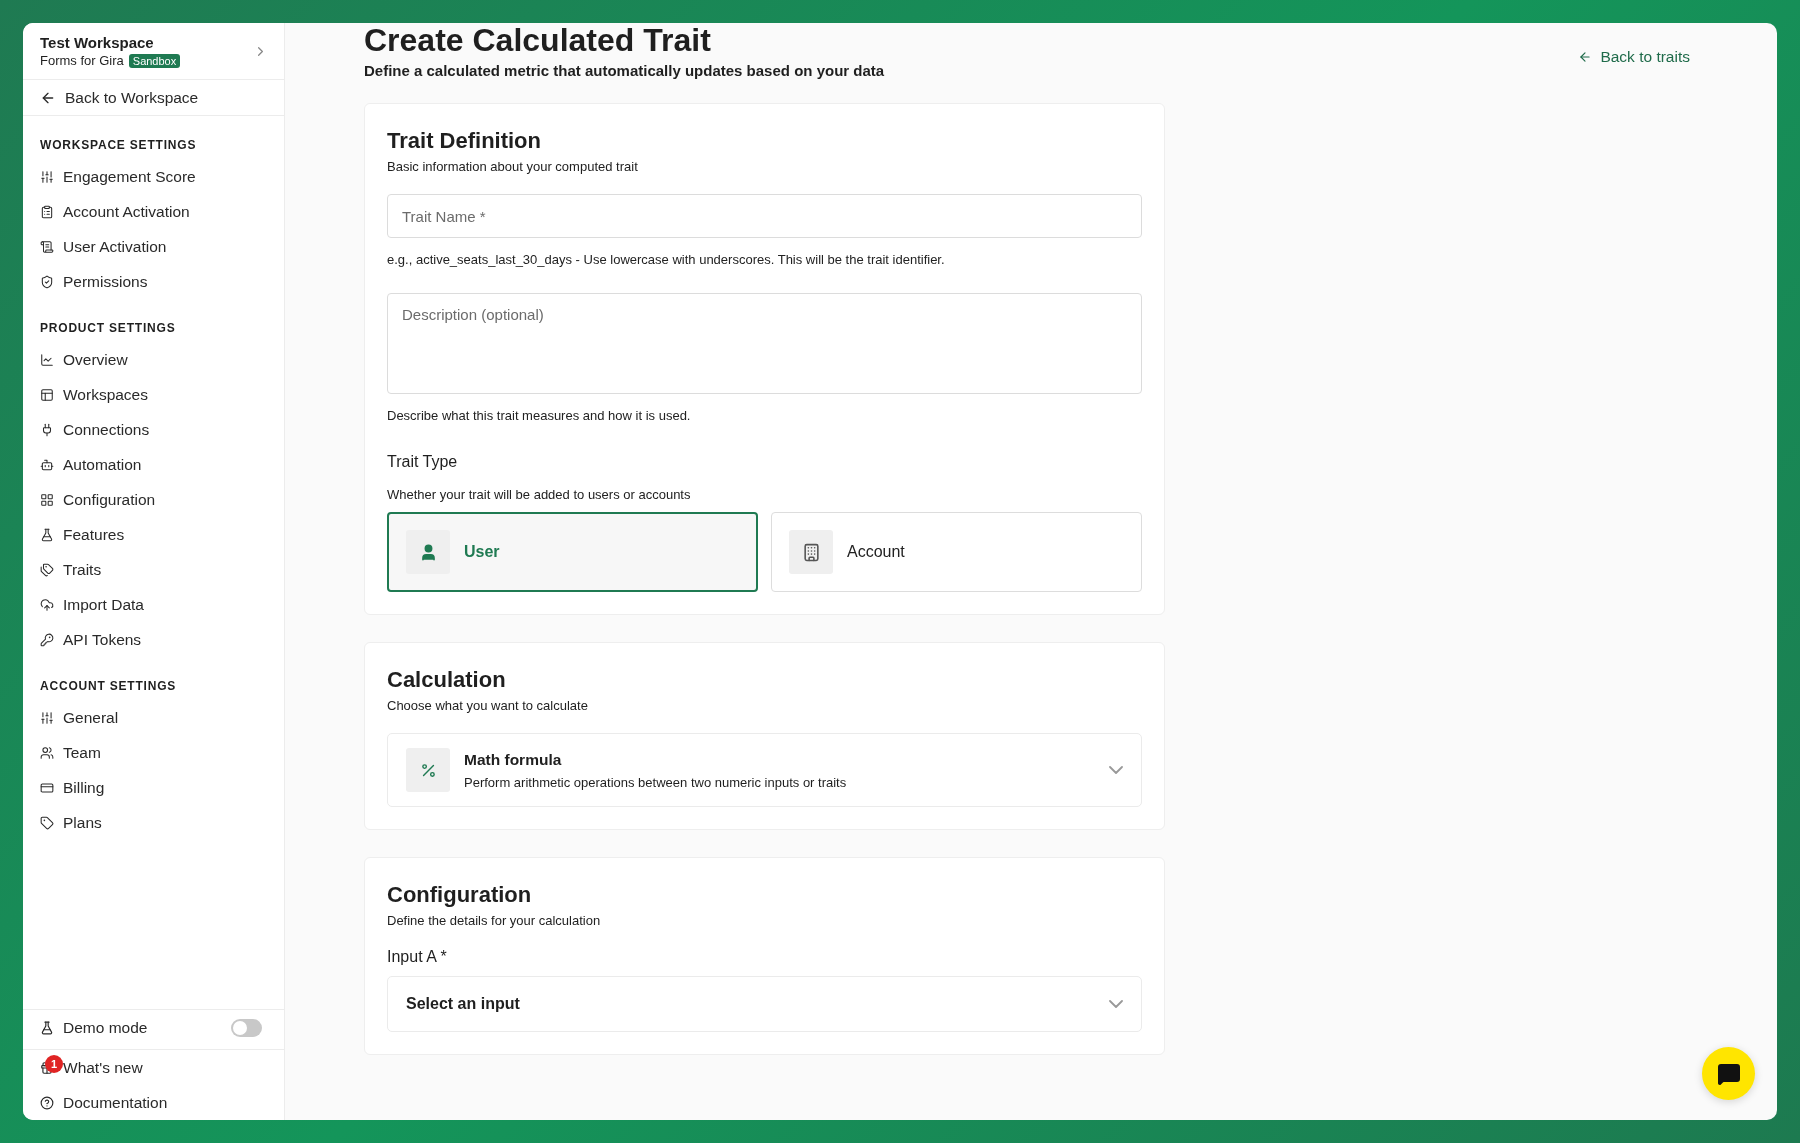 This screenshot has height=1143, width=1800. I want to click on section-heading: WORKSPACE SETTINGS, so click(118, 145).